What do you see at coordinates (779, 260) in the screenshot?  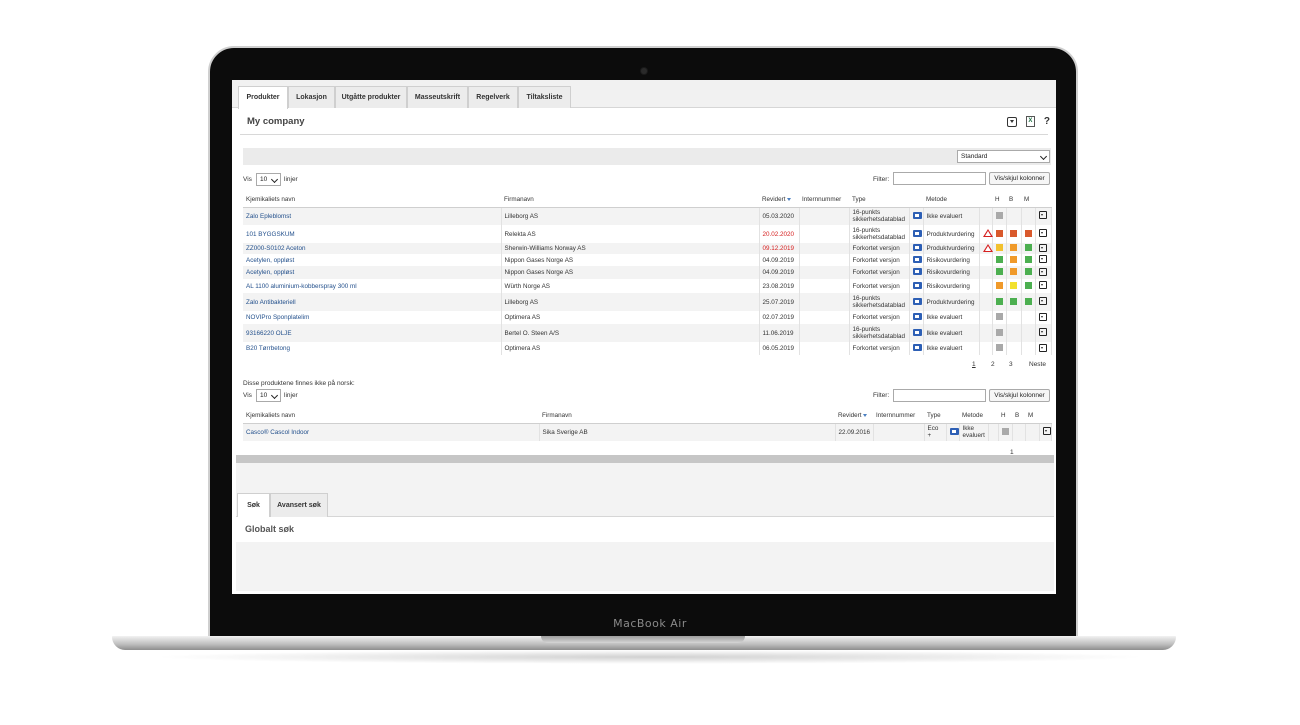 I see `revised-cell: 04.09.2019` at bounding box center [779, 260].